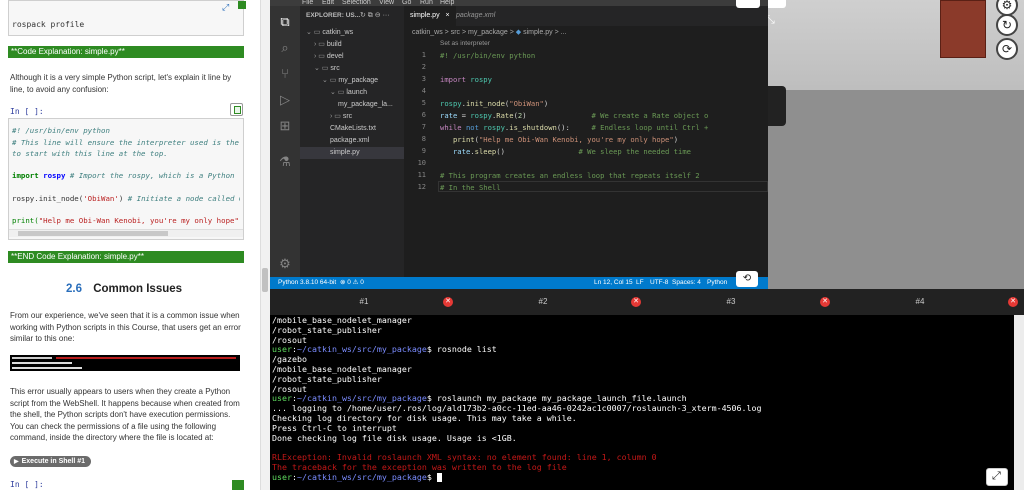  What do you see at coordinates (920, 302) in the screenshot?
I see `terminal-tab-4: #4` at bounding box center [920, 302].